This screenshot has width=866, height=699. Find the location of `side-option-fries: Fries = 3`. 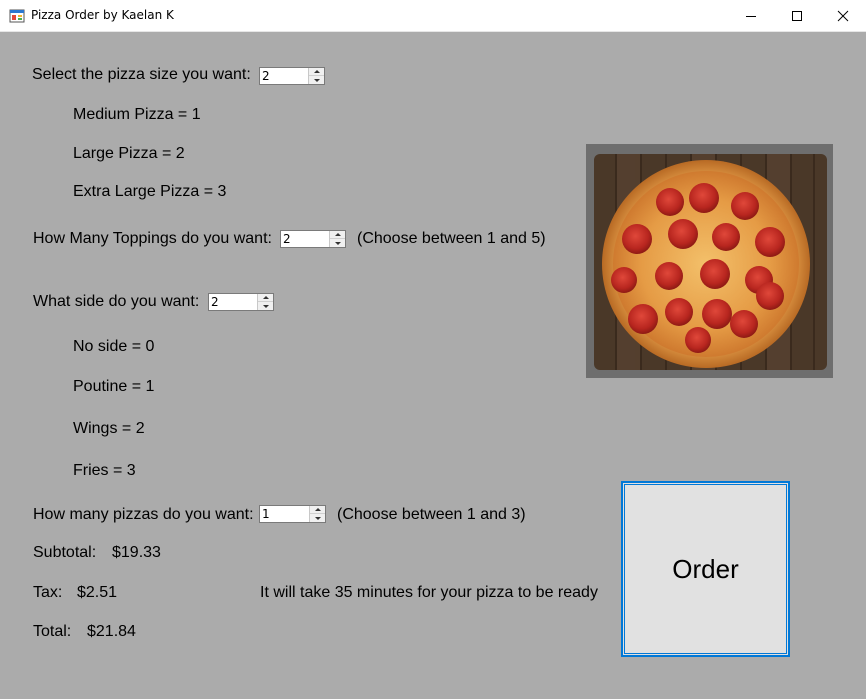

side-option-fries: Fries = 3 is located at coordinates (104, 470).